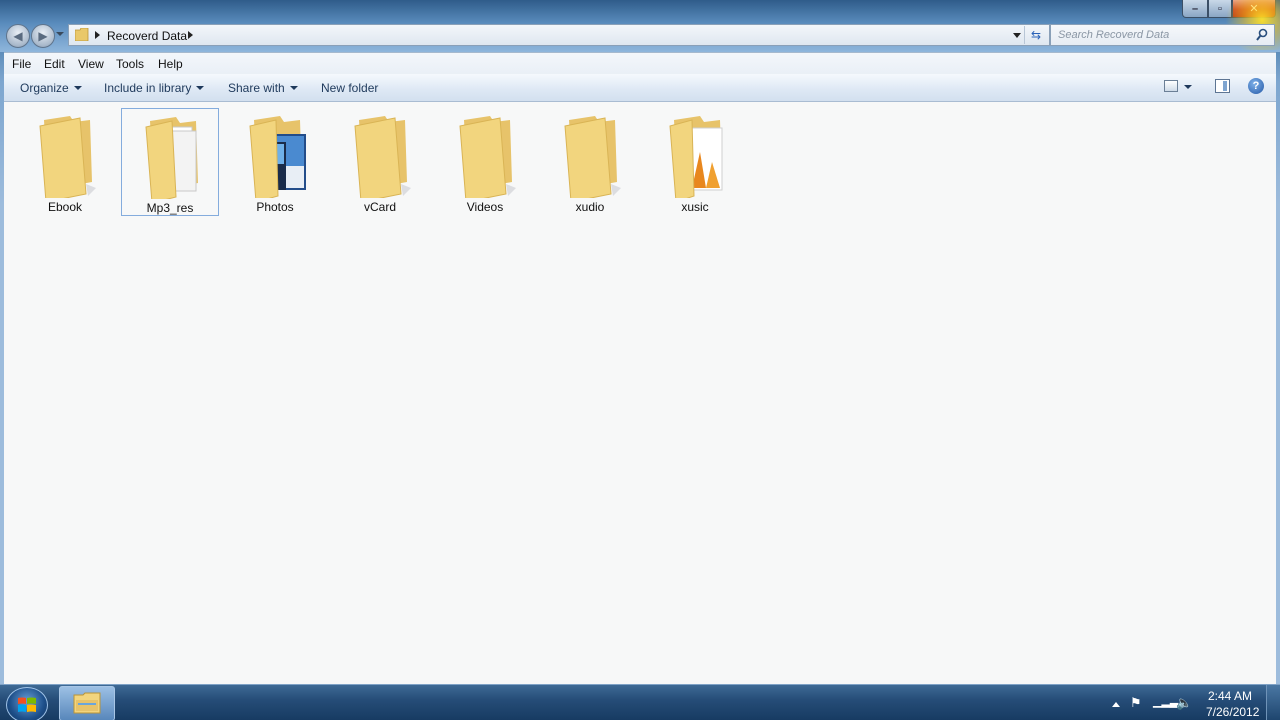  I want to click on back-arrow-icon: ◀, so click(18, 36).